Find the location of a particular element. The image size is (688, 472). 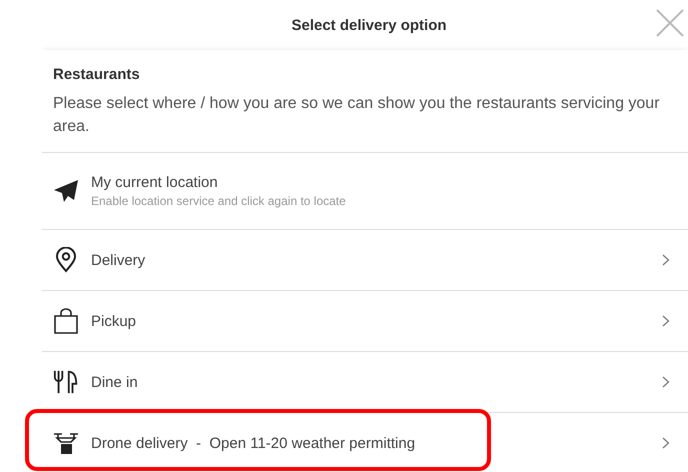

option-hint: Enable location service and click again to locate is located at coordinates (219, 201).